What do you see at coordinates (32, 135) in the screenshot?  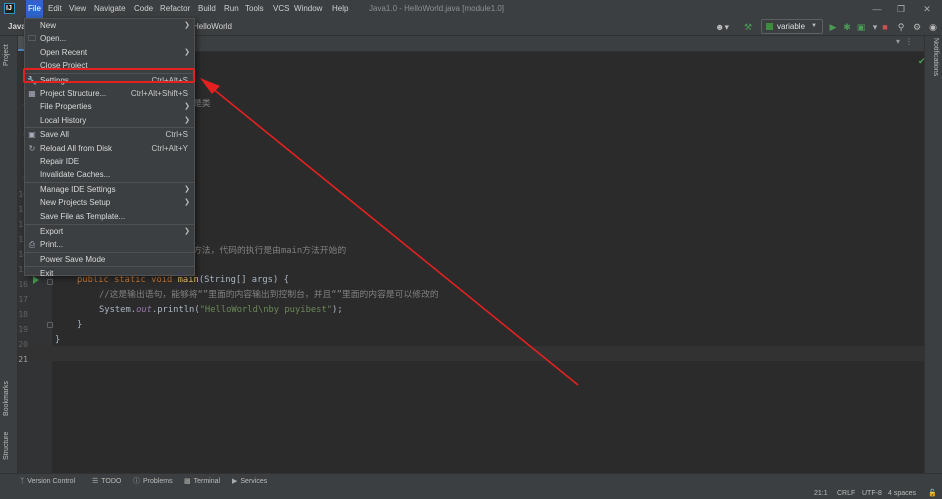 I see `save-icon: ▣` at bounding box center [32, 135].